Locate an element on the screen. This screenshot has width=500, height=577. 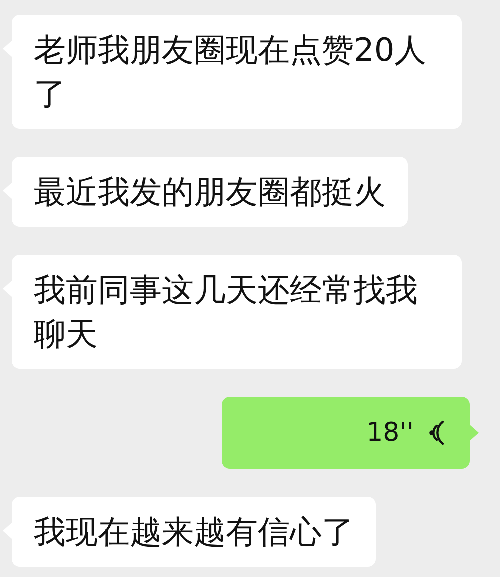
message-text: 我前同事这几天还经常找我聊天 is located at coordinates (226, 312).